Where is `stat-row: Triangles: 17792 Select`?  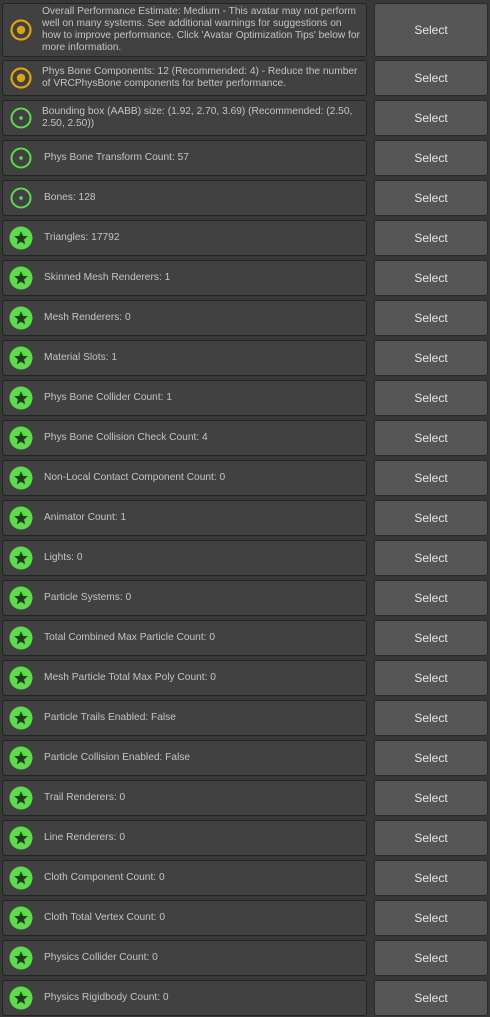 stat-row: Triangles: 17792 Select is located at coordinates (245, 238).